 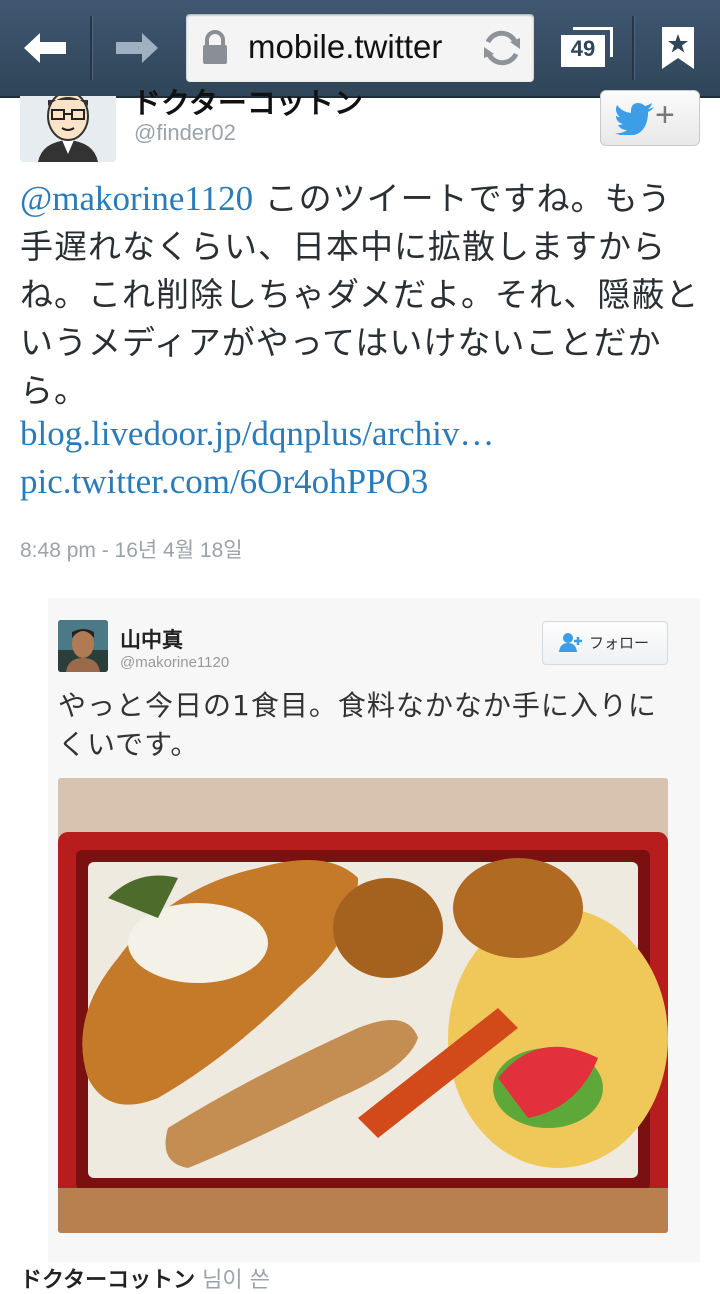 What do you see at coordinates (247, 101) in the screenshot?
I see `author-name: ドクターコットン` at bounding box center [247, 101].